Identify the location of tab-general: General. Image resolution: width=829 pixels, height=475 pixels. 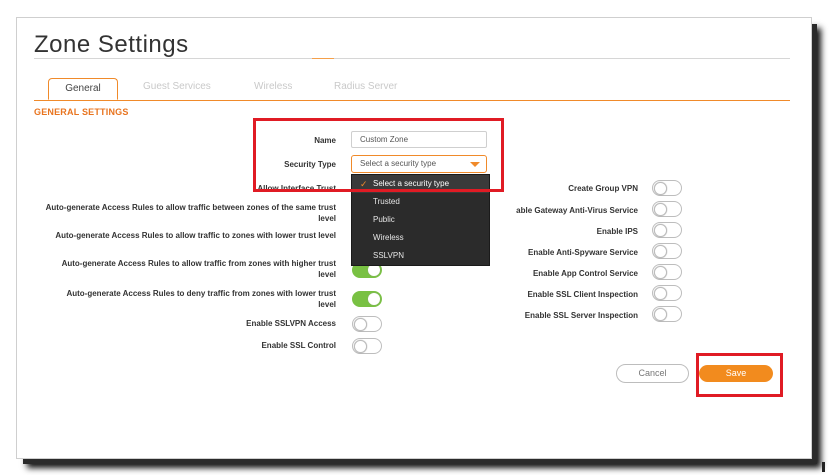
(83, 89).